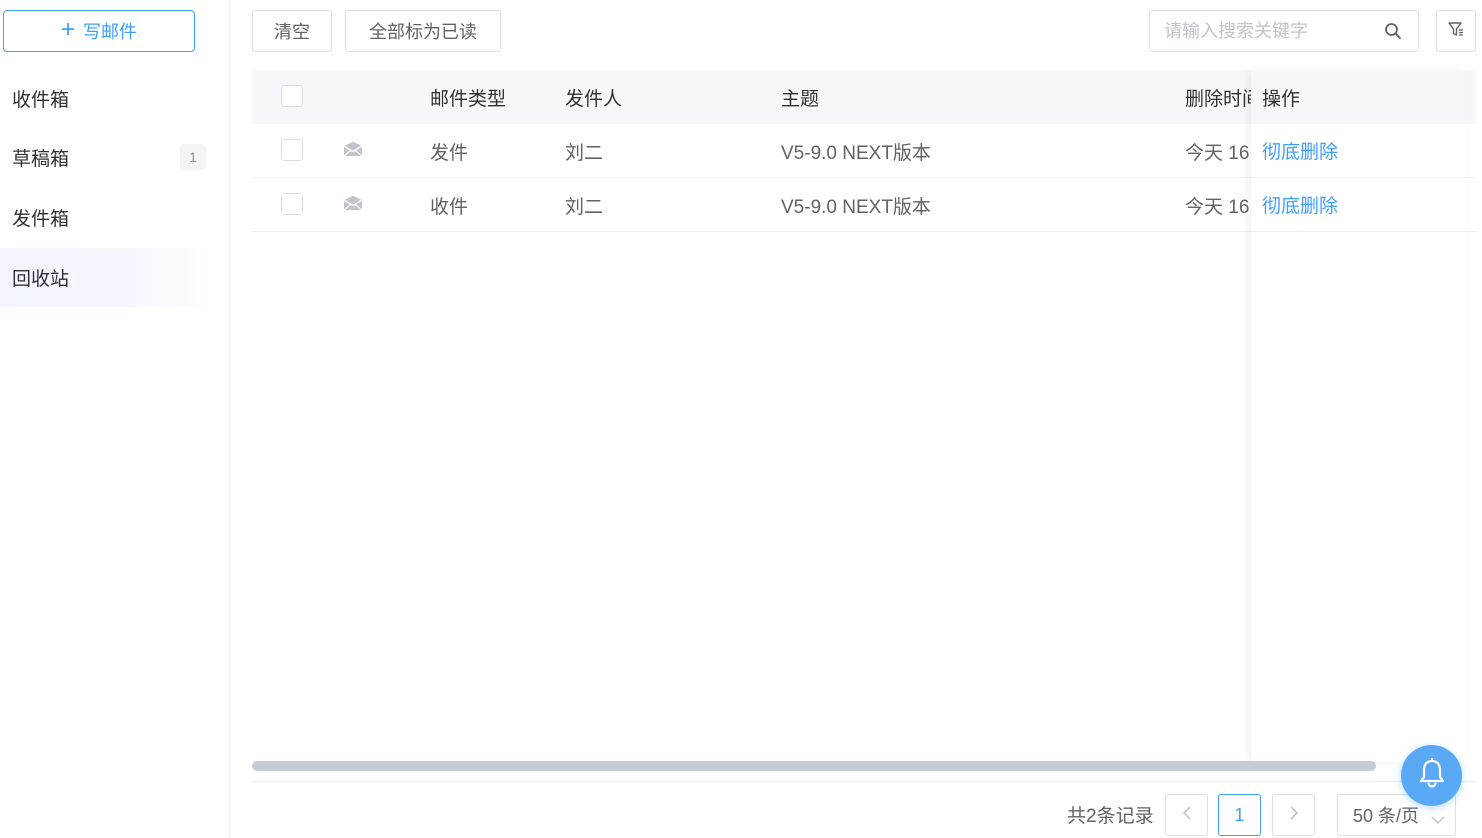  Describe the element at coordinates (449, 207) in the screenshot. I see `cell-type: 收件` at that location.